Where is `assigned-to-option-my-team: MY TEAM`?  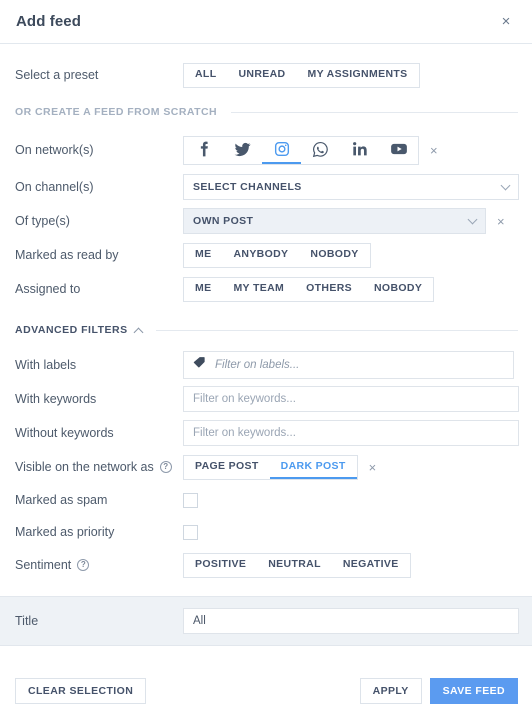 assigned-to-option-my-team: MY TEAM is located at coordinates (258, 289).